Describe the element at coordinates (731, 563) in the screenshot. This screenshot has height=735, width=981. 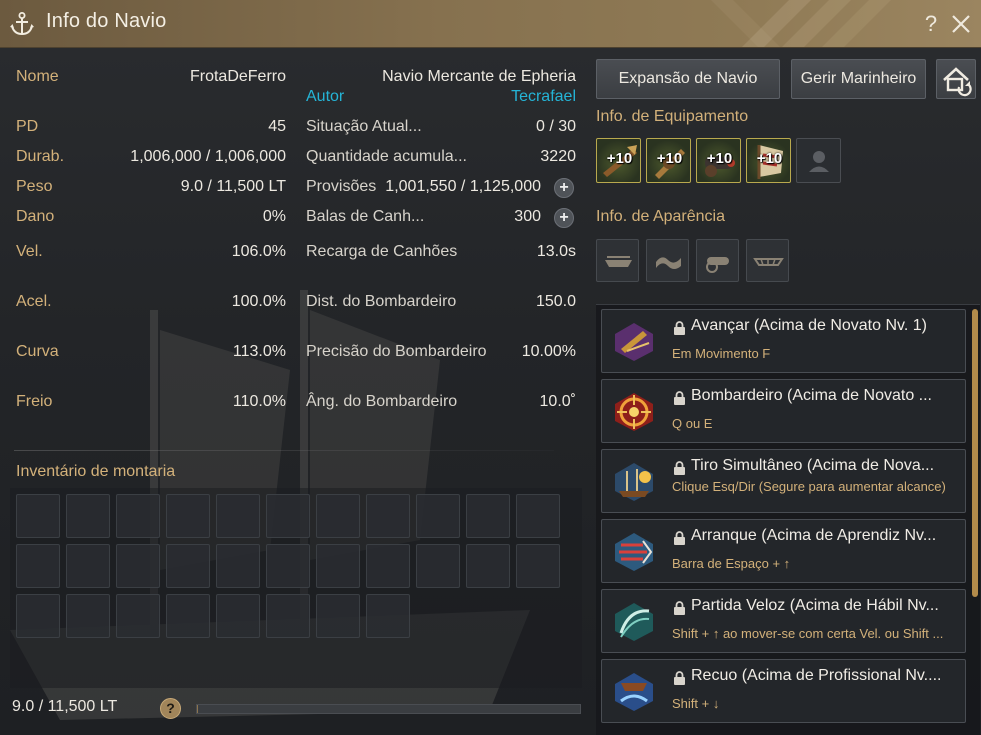
I see `skill-keys: Barra de Espaço + ↑` at that location.